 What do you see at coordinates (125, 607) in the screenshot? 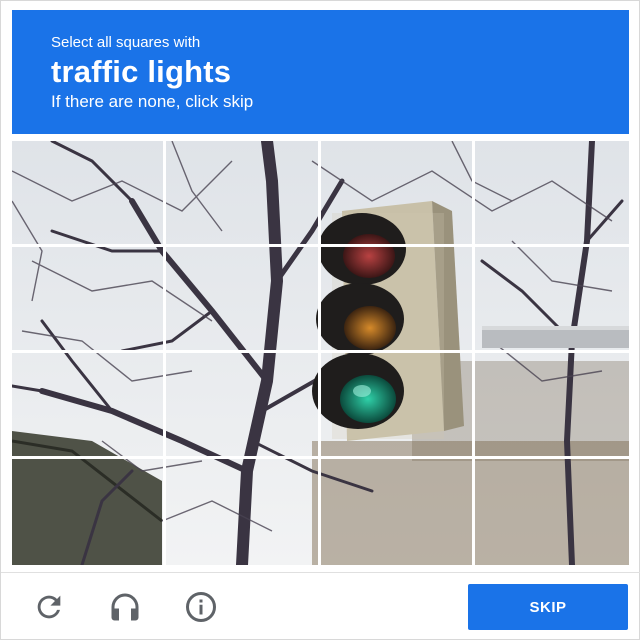
I see `audio-headphones-icon` at bounding box center [125, 607].